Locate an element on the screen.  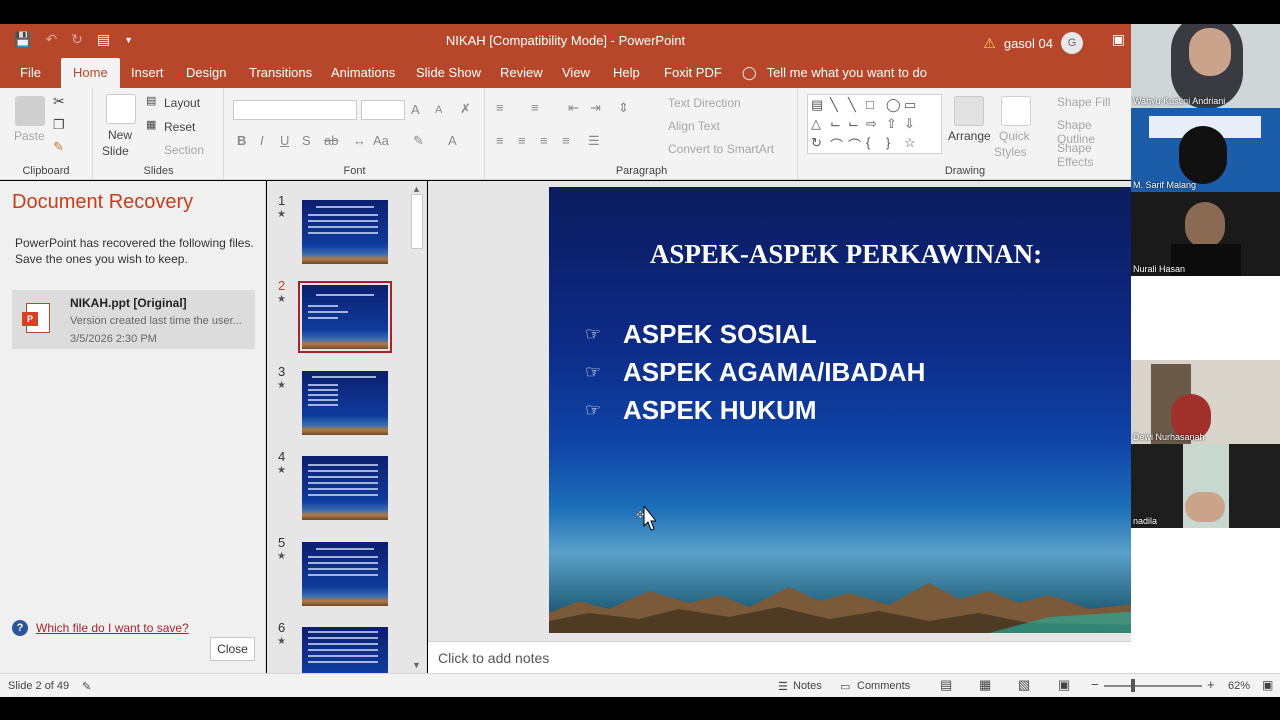
bold-button: B is located at coordinates (241, 140).